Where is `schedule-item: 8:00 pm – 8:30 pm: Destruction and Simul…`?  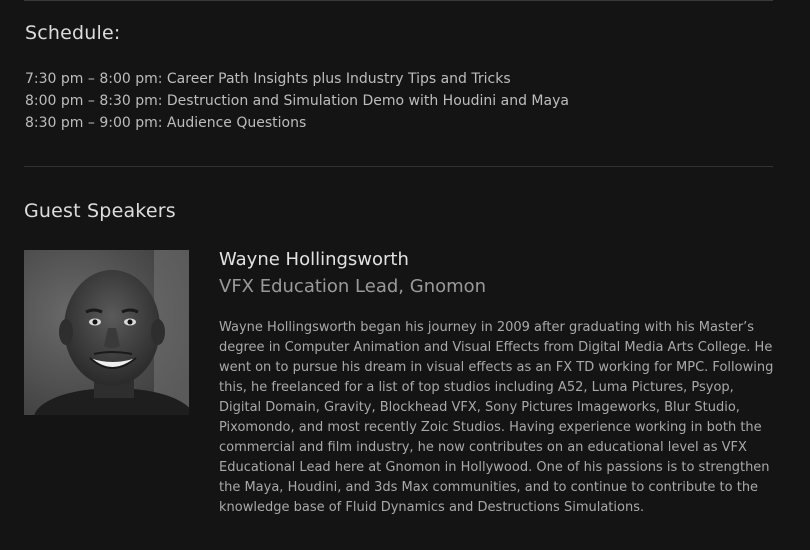
schedule-item: 8:00 pm – 8:30 pm: Destruction and Simul… is located at coordinates (297, 101).